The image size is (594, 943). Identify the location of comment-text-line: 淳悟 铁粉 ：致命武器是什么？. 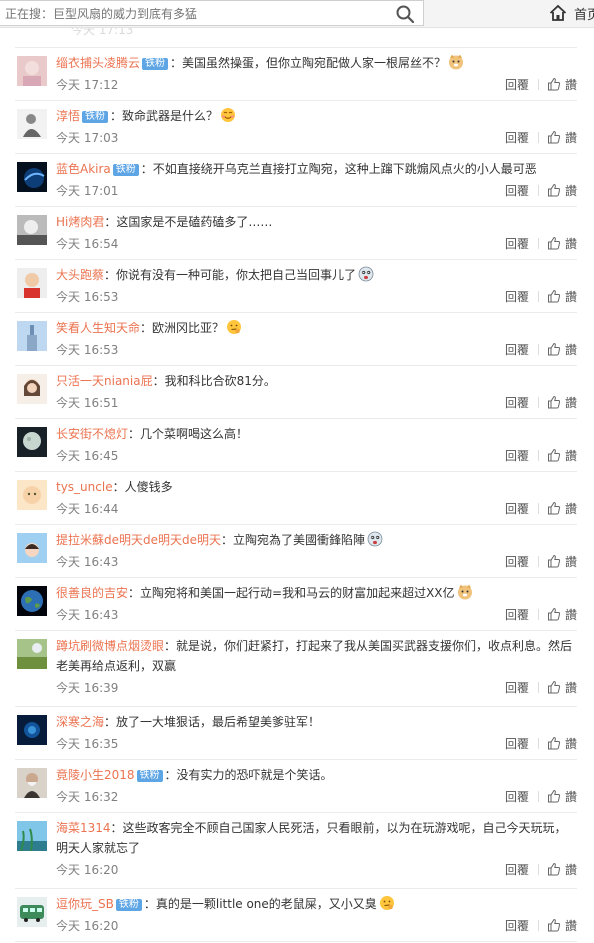
(316, 116).